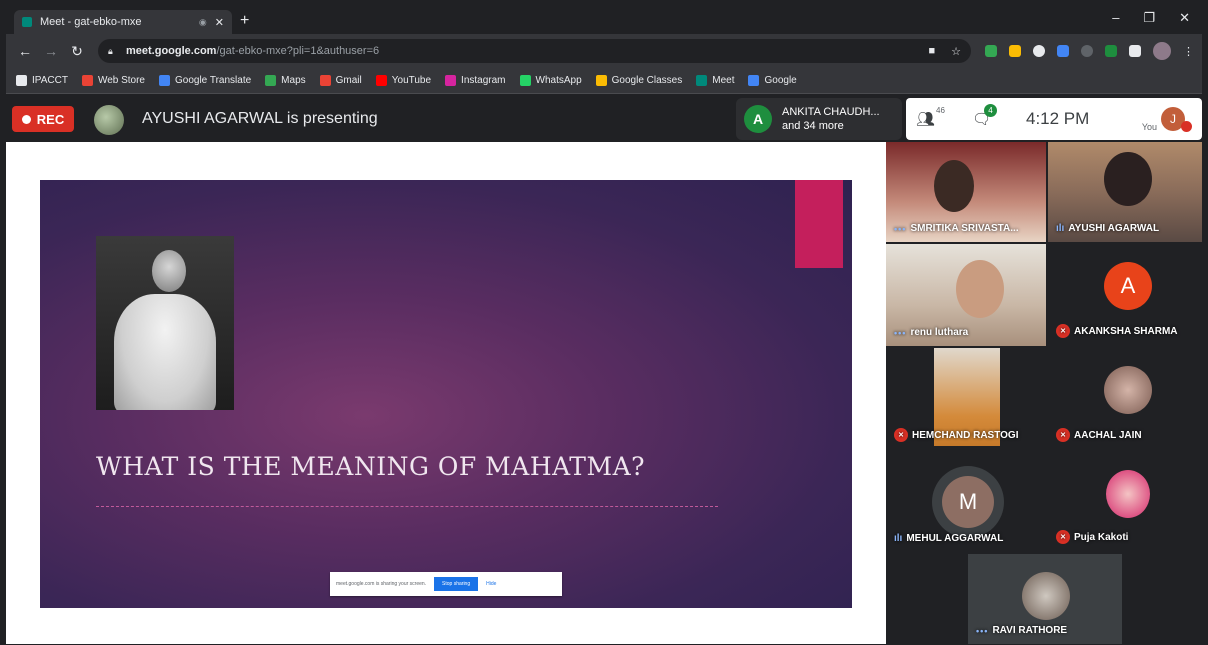 This screenshot has height=645, width=1208. Describe the element at coordinates (371, 466) in the screenshot. I see `slide-title: WHAT IS THE MEANING OF MAHATMA?` at that location.